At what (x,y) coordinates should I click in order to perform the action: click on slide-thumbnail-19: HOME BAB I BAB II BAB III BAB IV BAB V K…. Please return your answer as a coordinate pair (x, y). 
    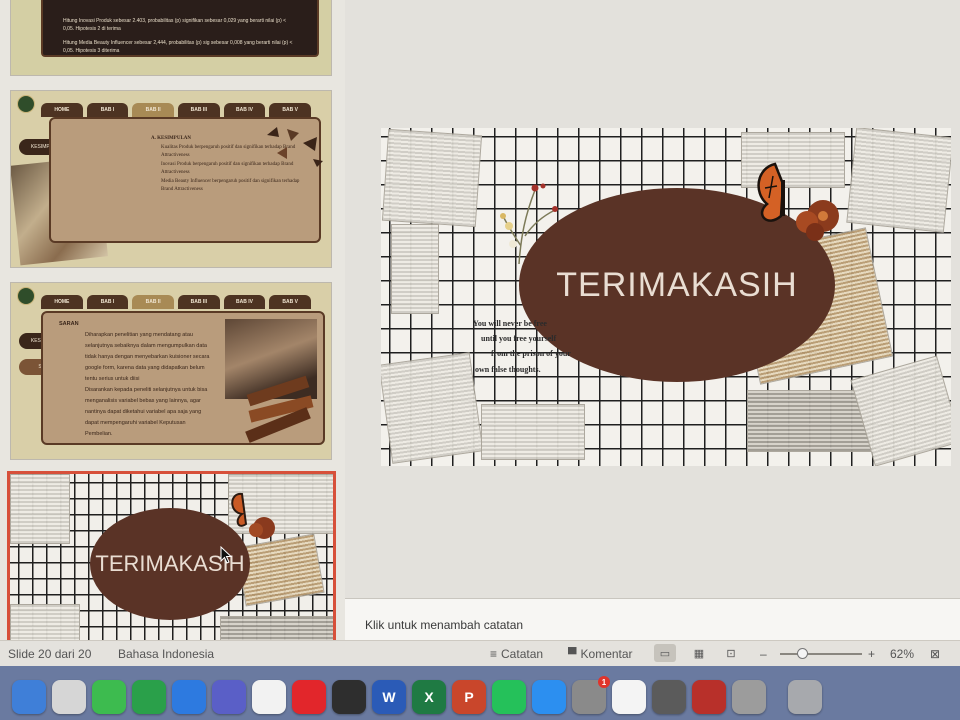
    Looking at the image, I should click on (171, 371).